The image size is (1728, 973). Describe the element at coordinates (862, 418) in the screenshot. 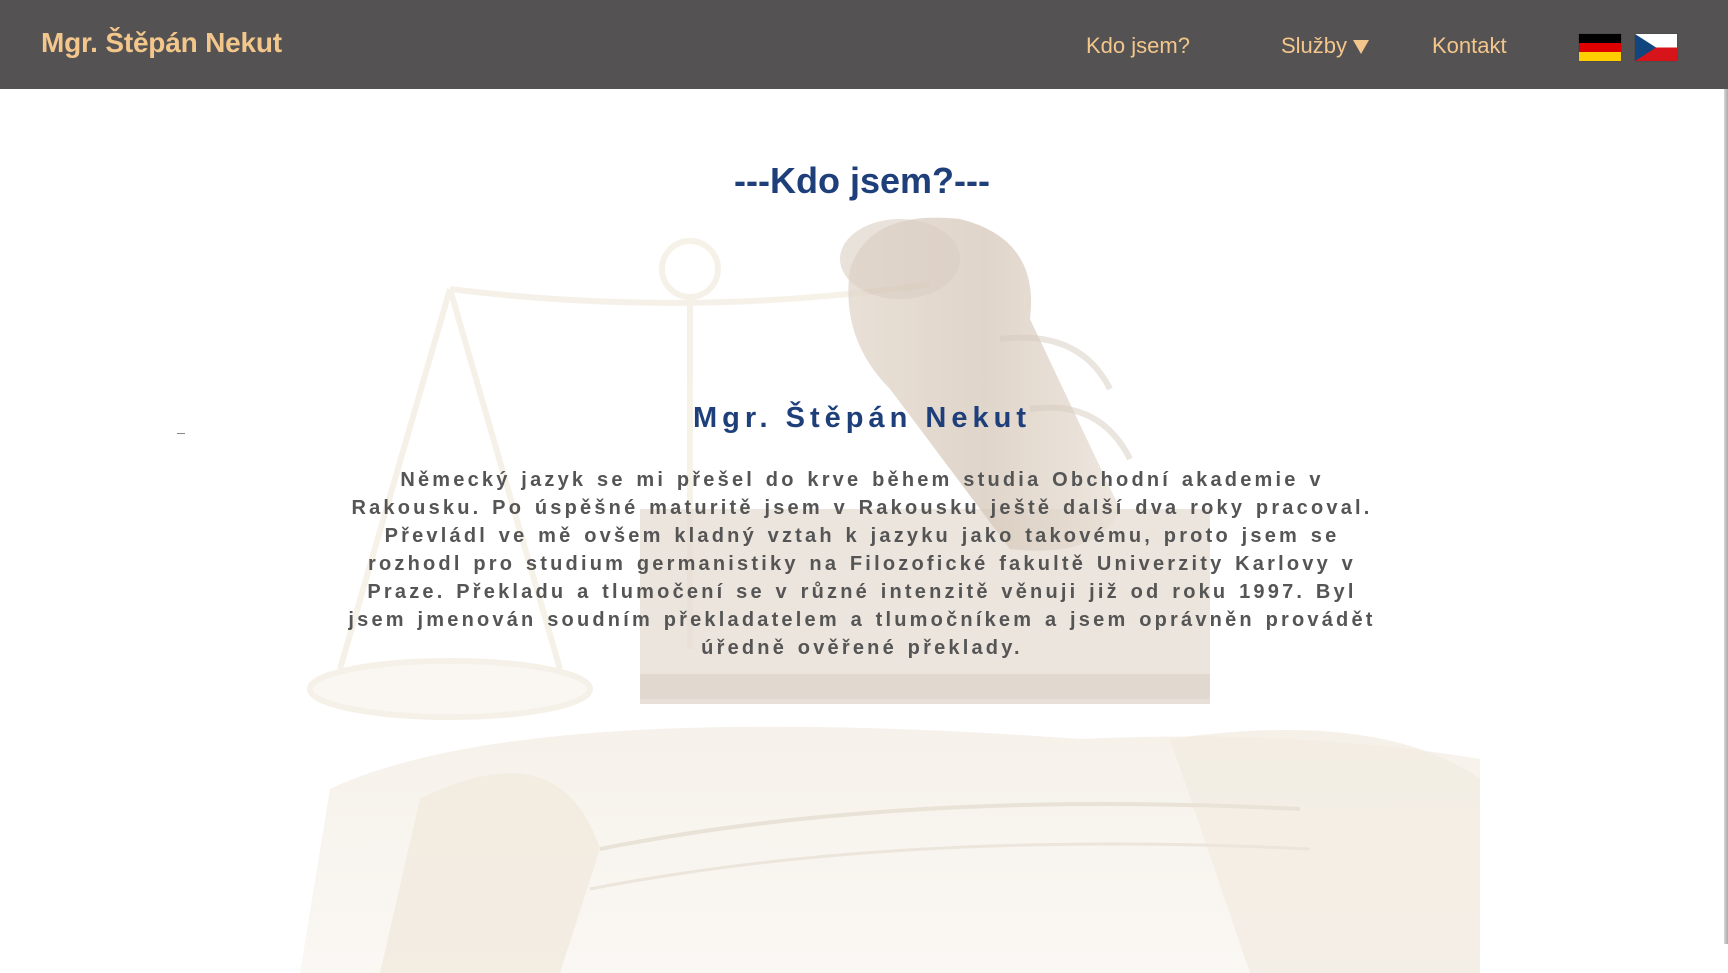

I see `person-name-heading: Mgr. Štěpán Nekut` at that location.